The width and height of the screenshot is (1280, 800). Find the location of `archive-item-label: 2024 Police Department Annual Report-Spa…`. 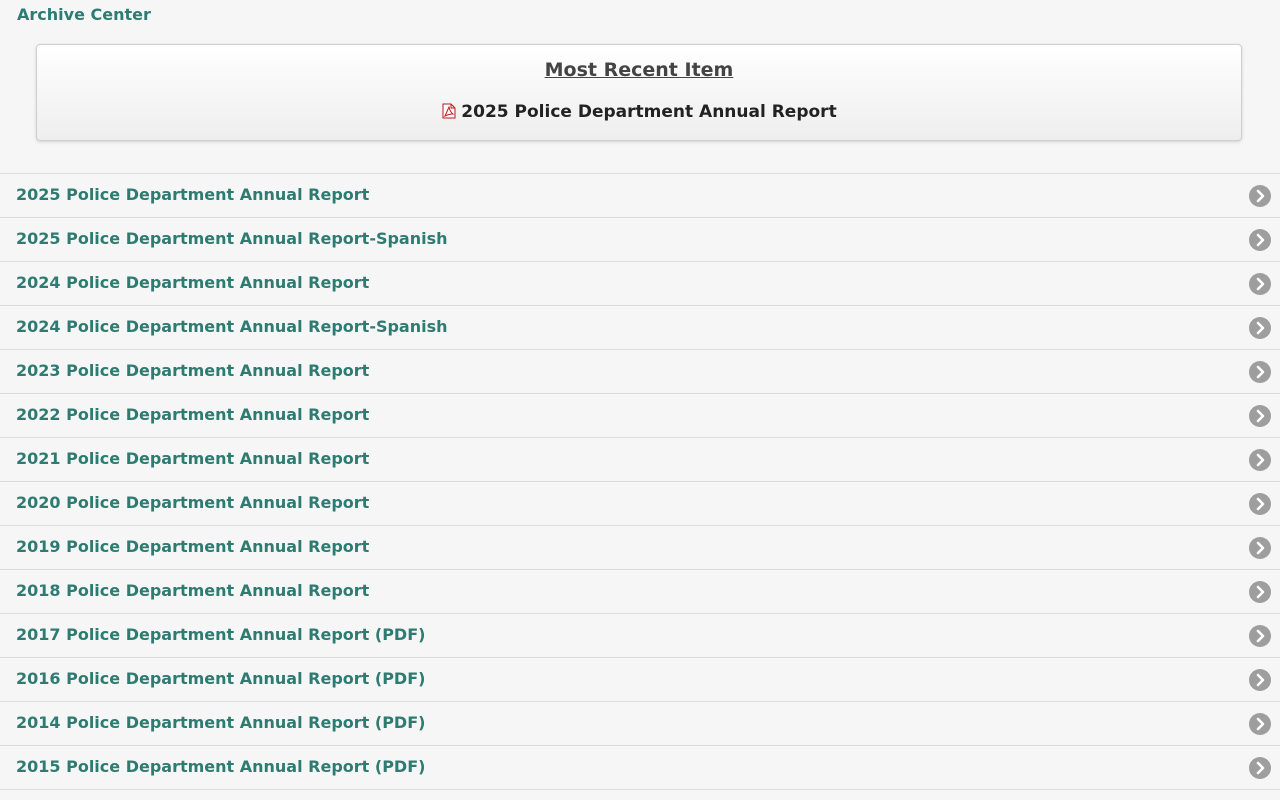

archive-item-label: 2024 Police Department Annual Report-Spa… is located at coordinates (232, 327).